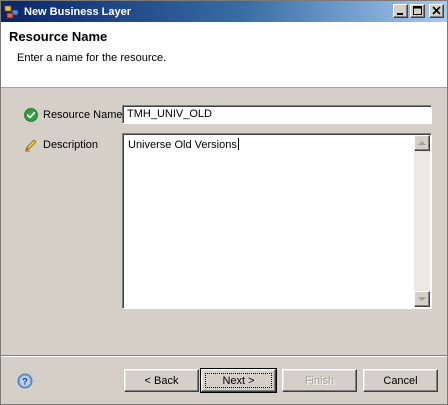 This screenshot has height=405, width=448. Describe the element at coordinates (238, 144) in the screenshot. I see `text-caret` at that location.